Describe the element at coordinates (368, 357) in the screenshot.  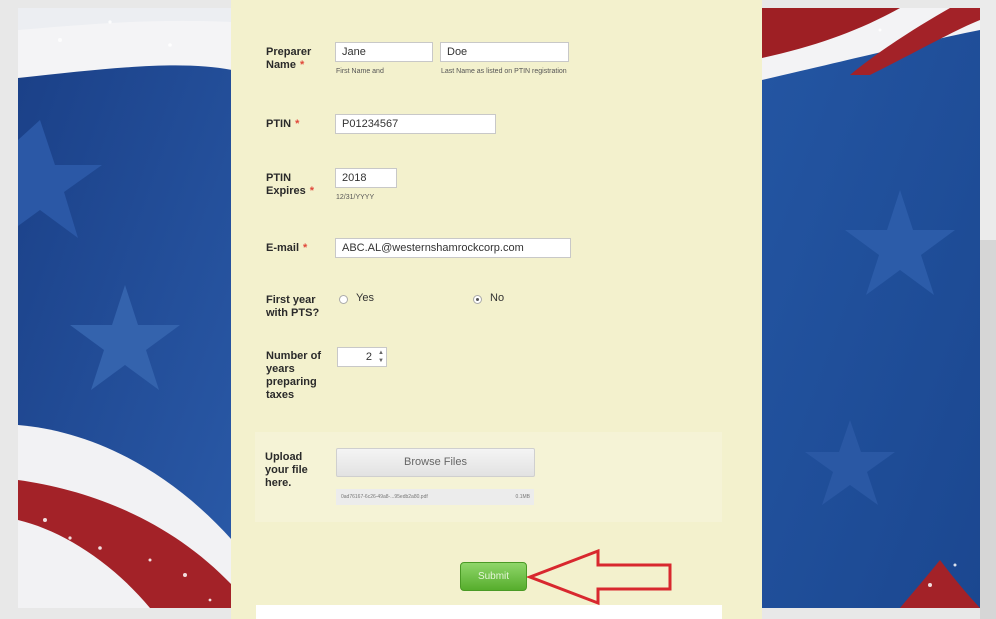
I see `stepper-value: 2` at that location.